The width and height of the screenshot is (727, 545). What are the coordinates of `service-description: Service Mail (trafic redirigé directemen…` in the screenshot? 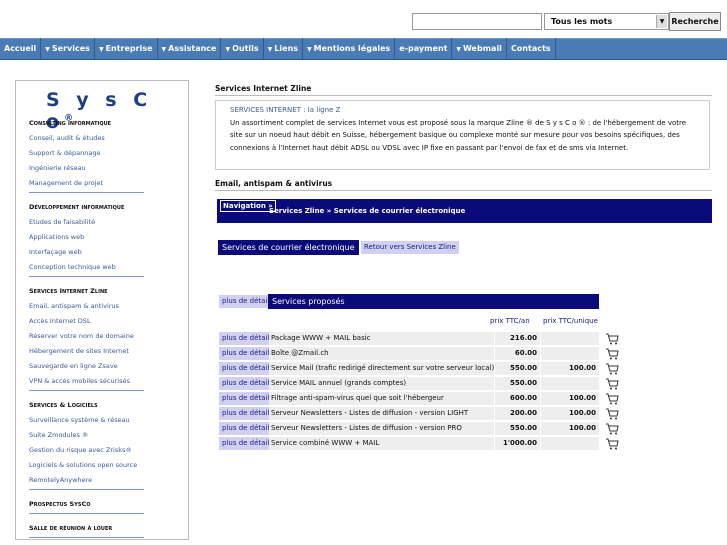 It's located at (381, 368).